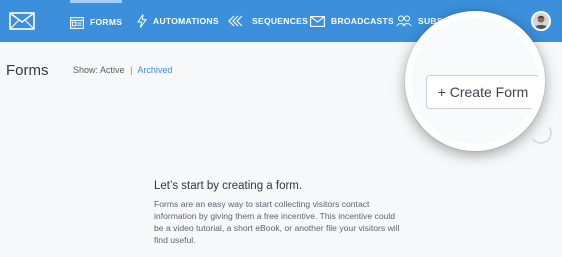 Image resolution: width=562 pixels, height=257 pixels. Describe the element at coordinates (228, 186) in the screenshot. I see `empty-state-heading: Let’s start by creating a form.` at that location.